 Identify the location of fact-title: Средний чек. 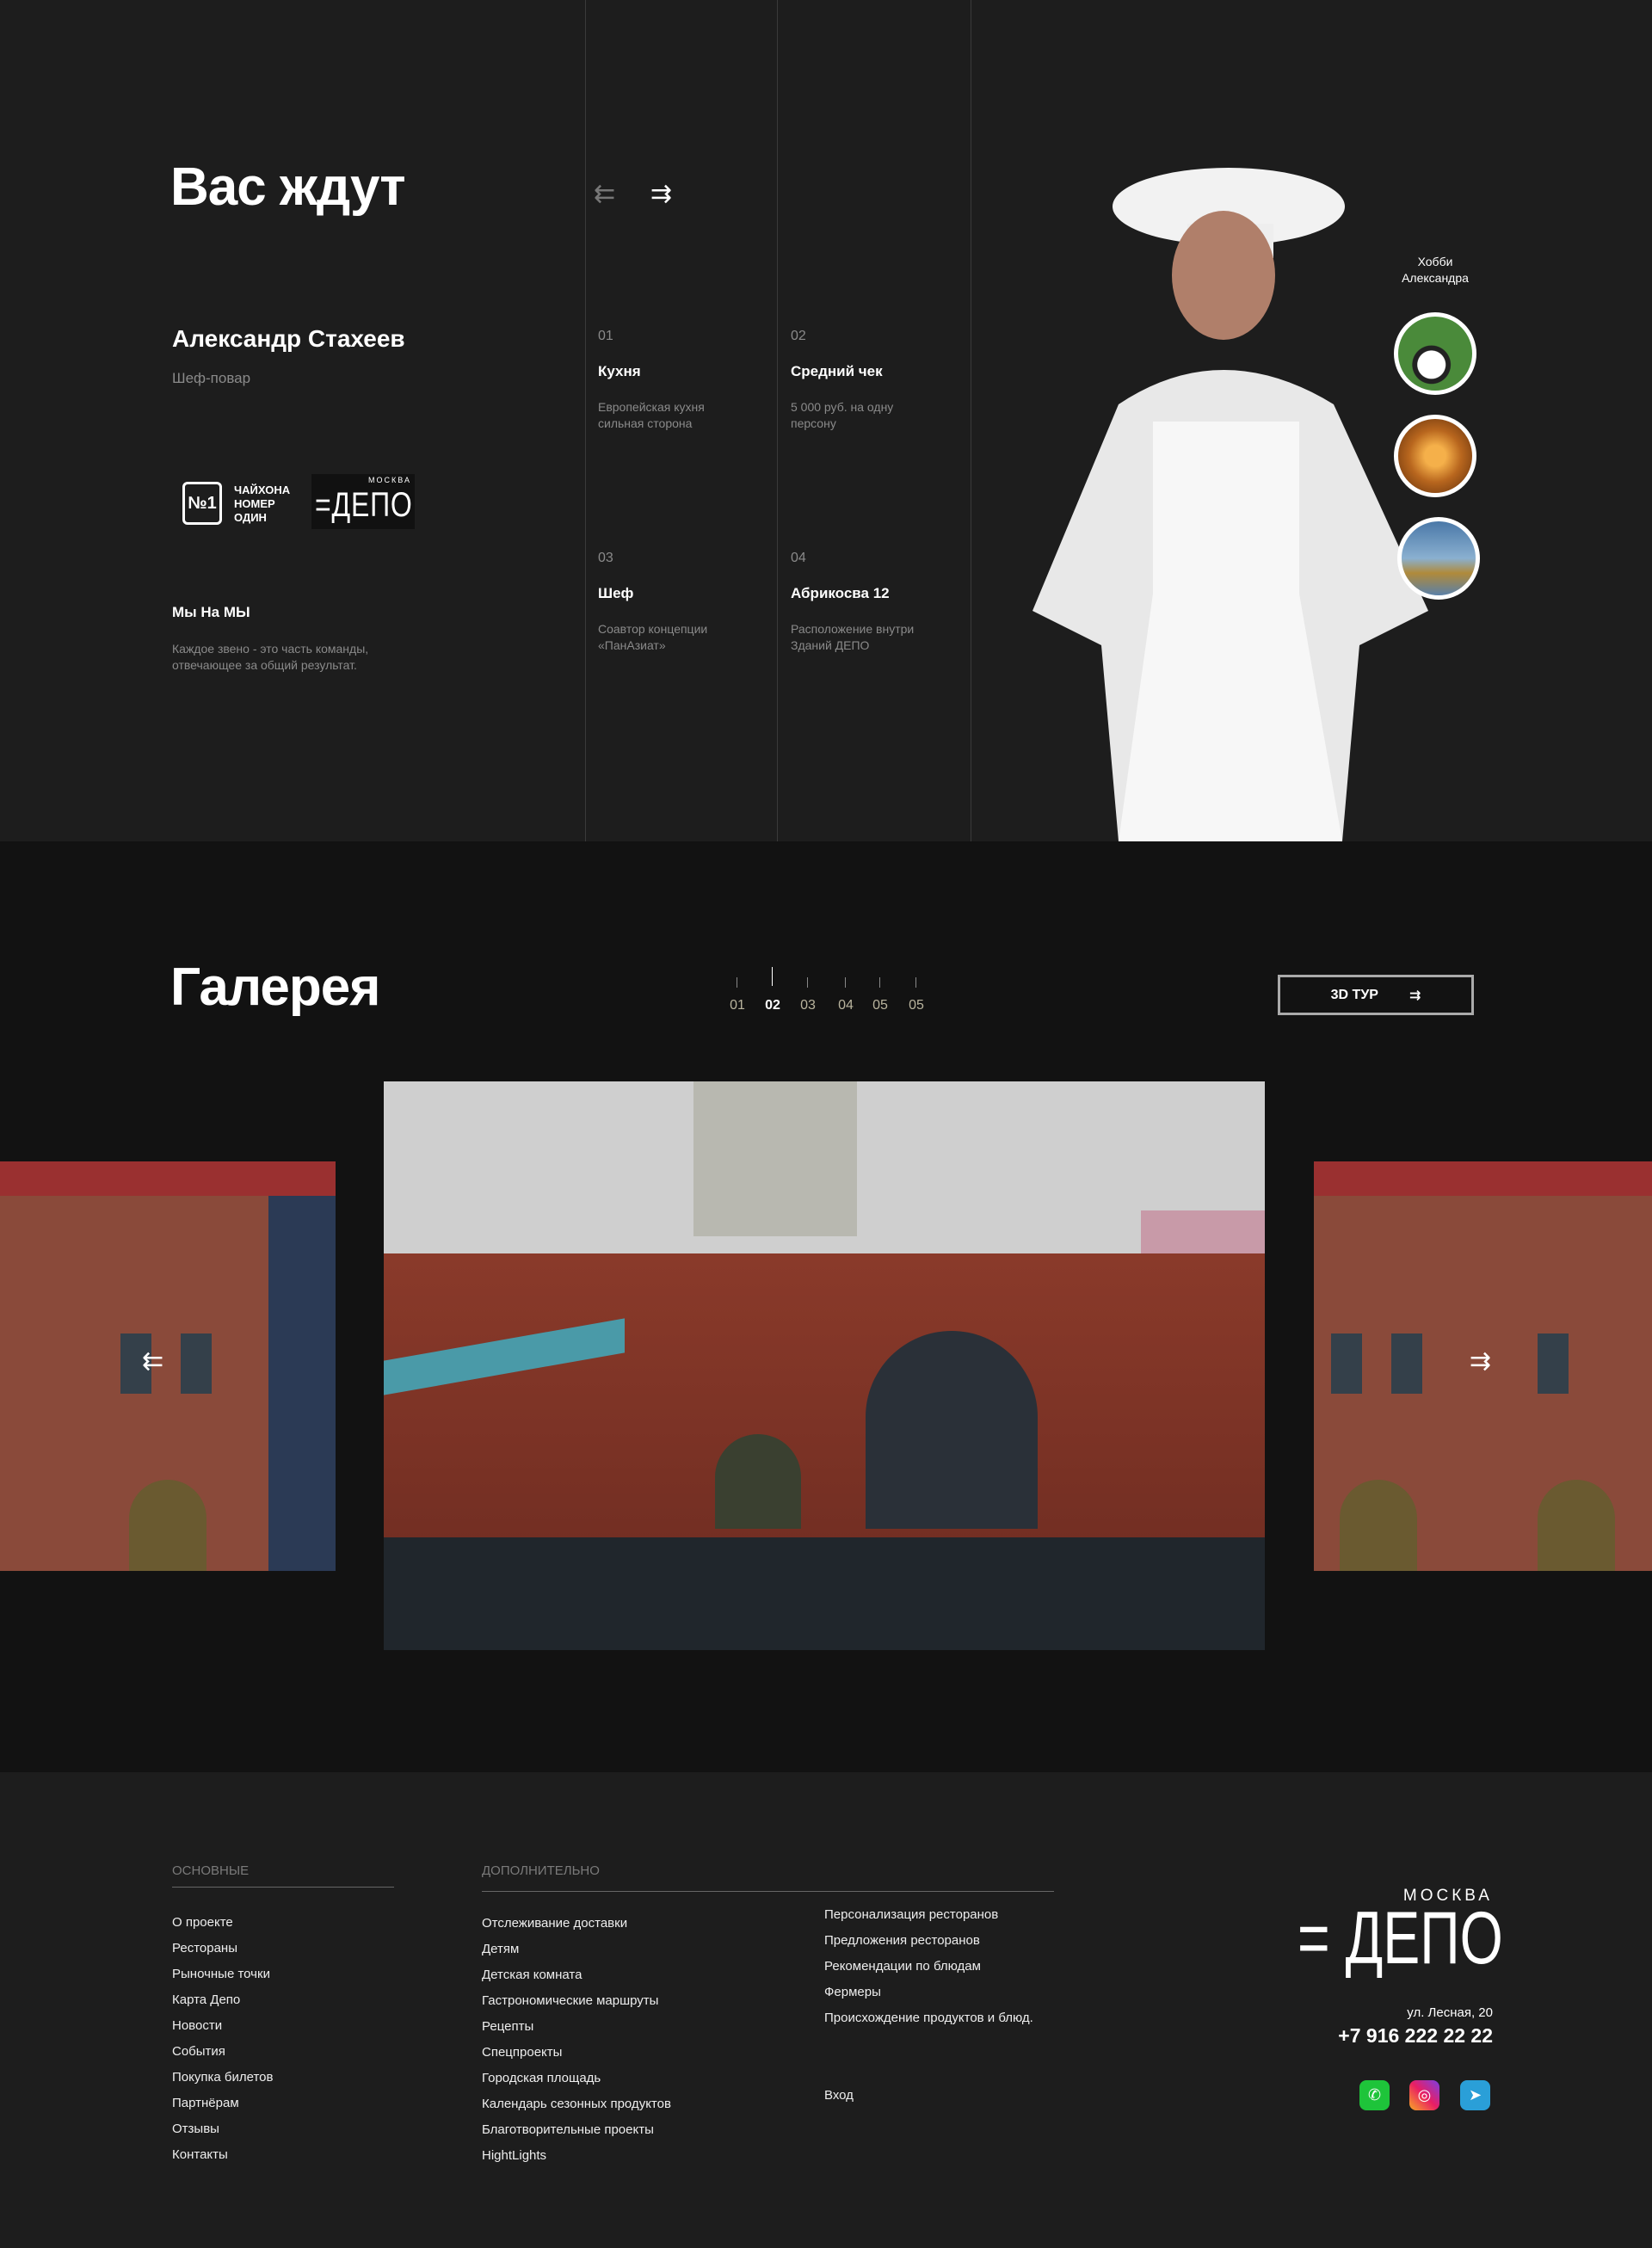
(837, 371).